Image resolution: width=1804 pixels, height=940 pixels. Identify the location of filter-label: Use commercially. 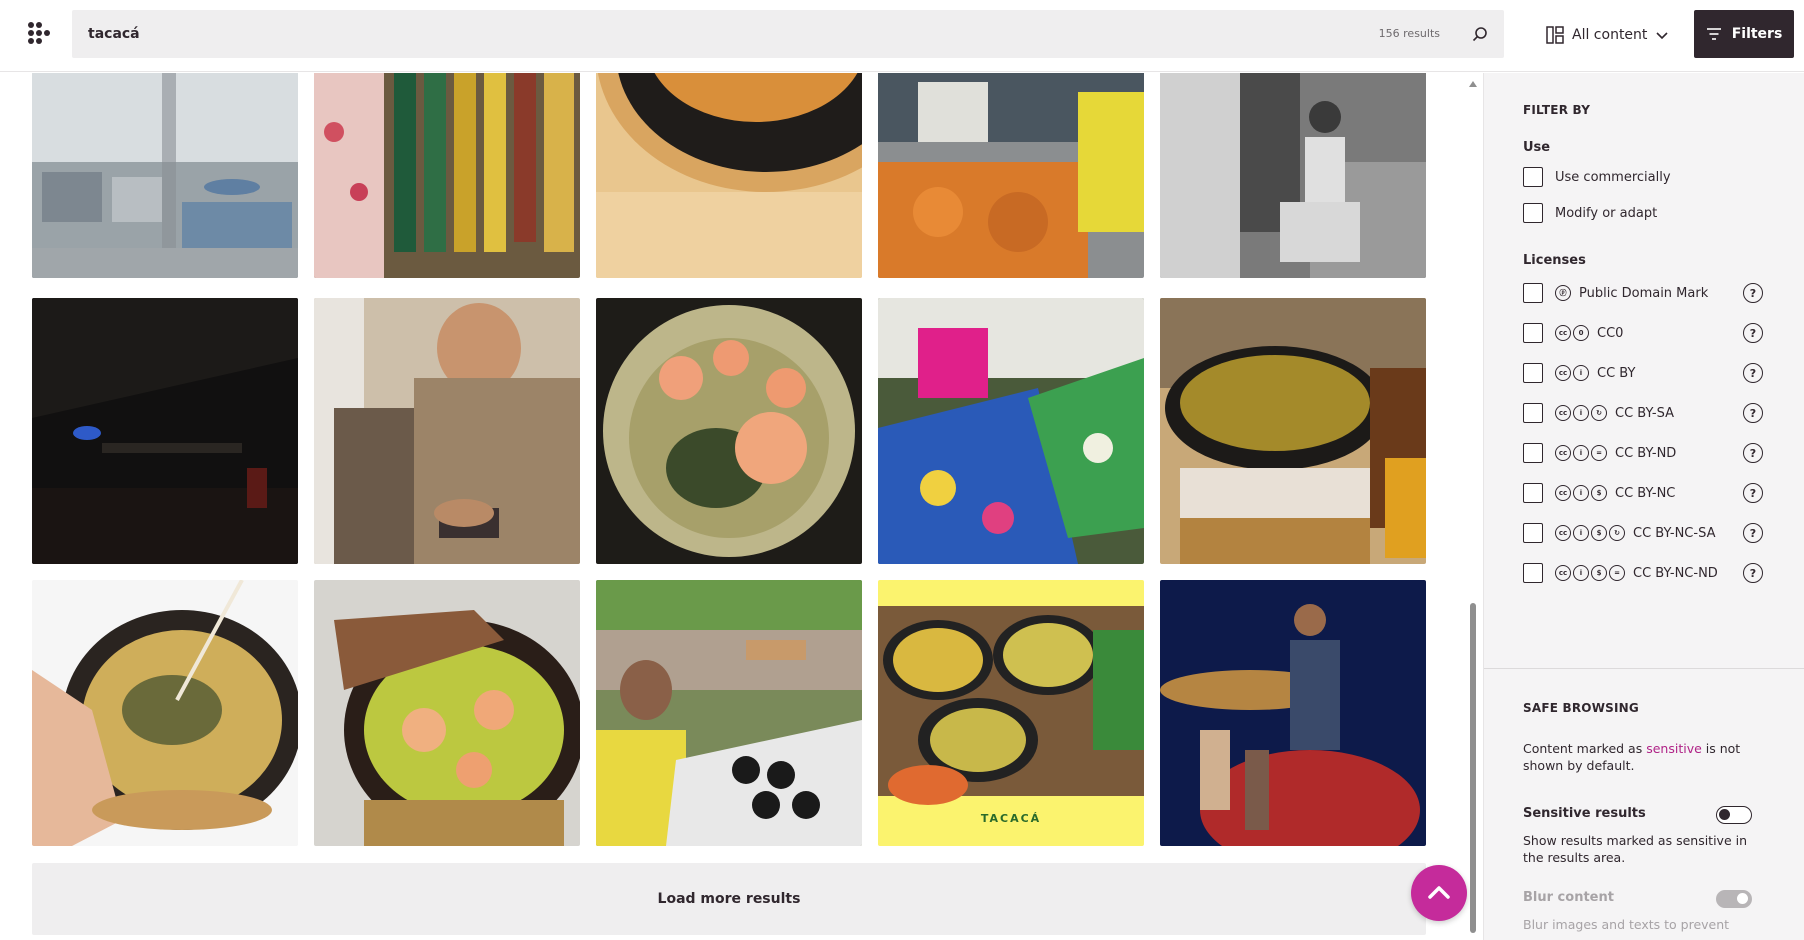
(1613, 177).